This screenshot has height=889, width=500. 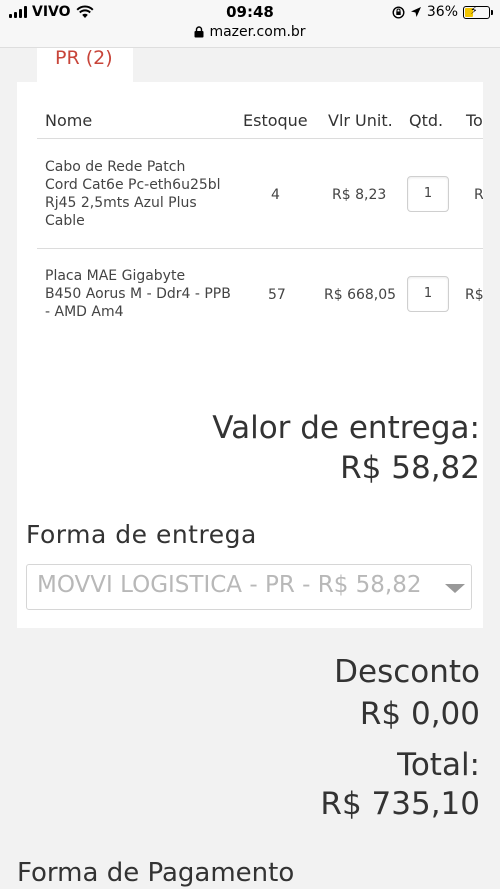 What do you see at coordinates (455, 588) in the screenshot?
I see `chevron-down-icon` at bounding box center [455, 588].